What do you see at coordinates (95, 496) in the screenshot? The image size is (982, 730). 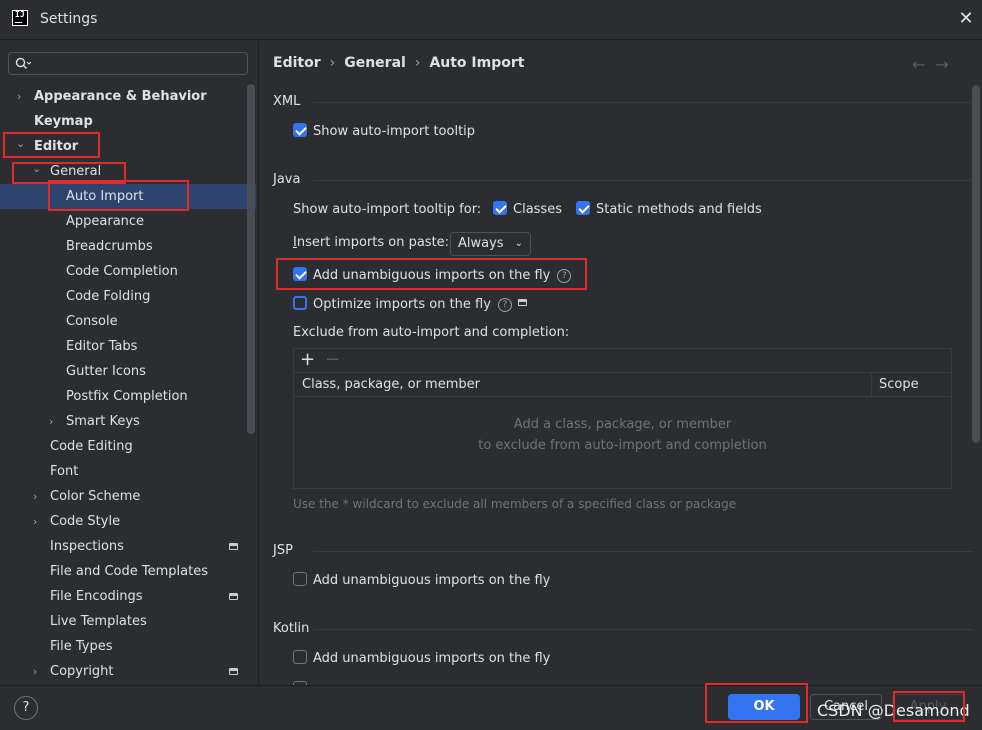 I see `sidebar-item-label: Color Scheme` at bounding box center [95, 496].